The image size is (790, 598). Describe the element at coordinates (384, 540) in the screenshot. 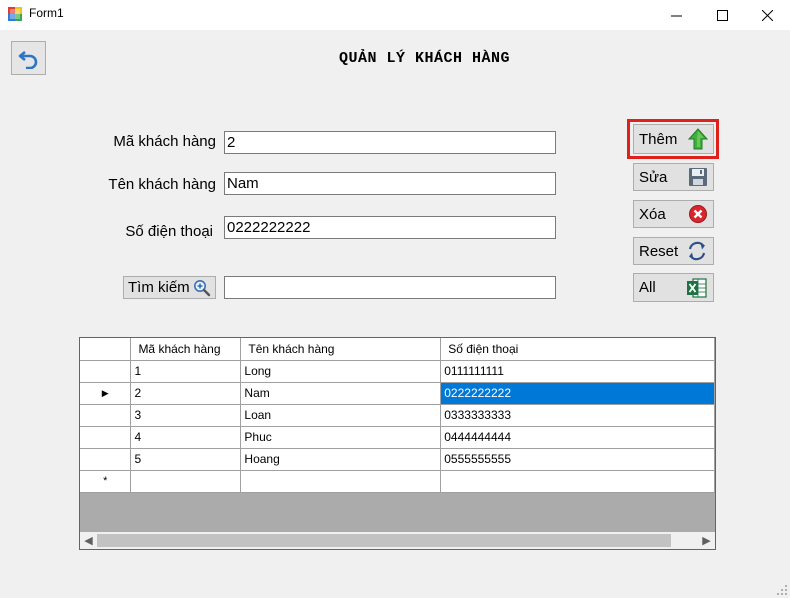

I see `scrollbar-thumb` at that location.